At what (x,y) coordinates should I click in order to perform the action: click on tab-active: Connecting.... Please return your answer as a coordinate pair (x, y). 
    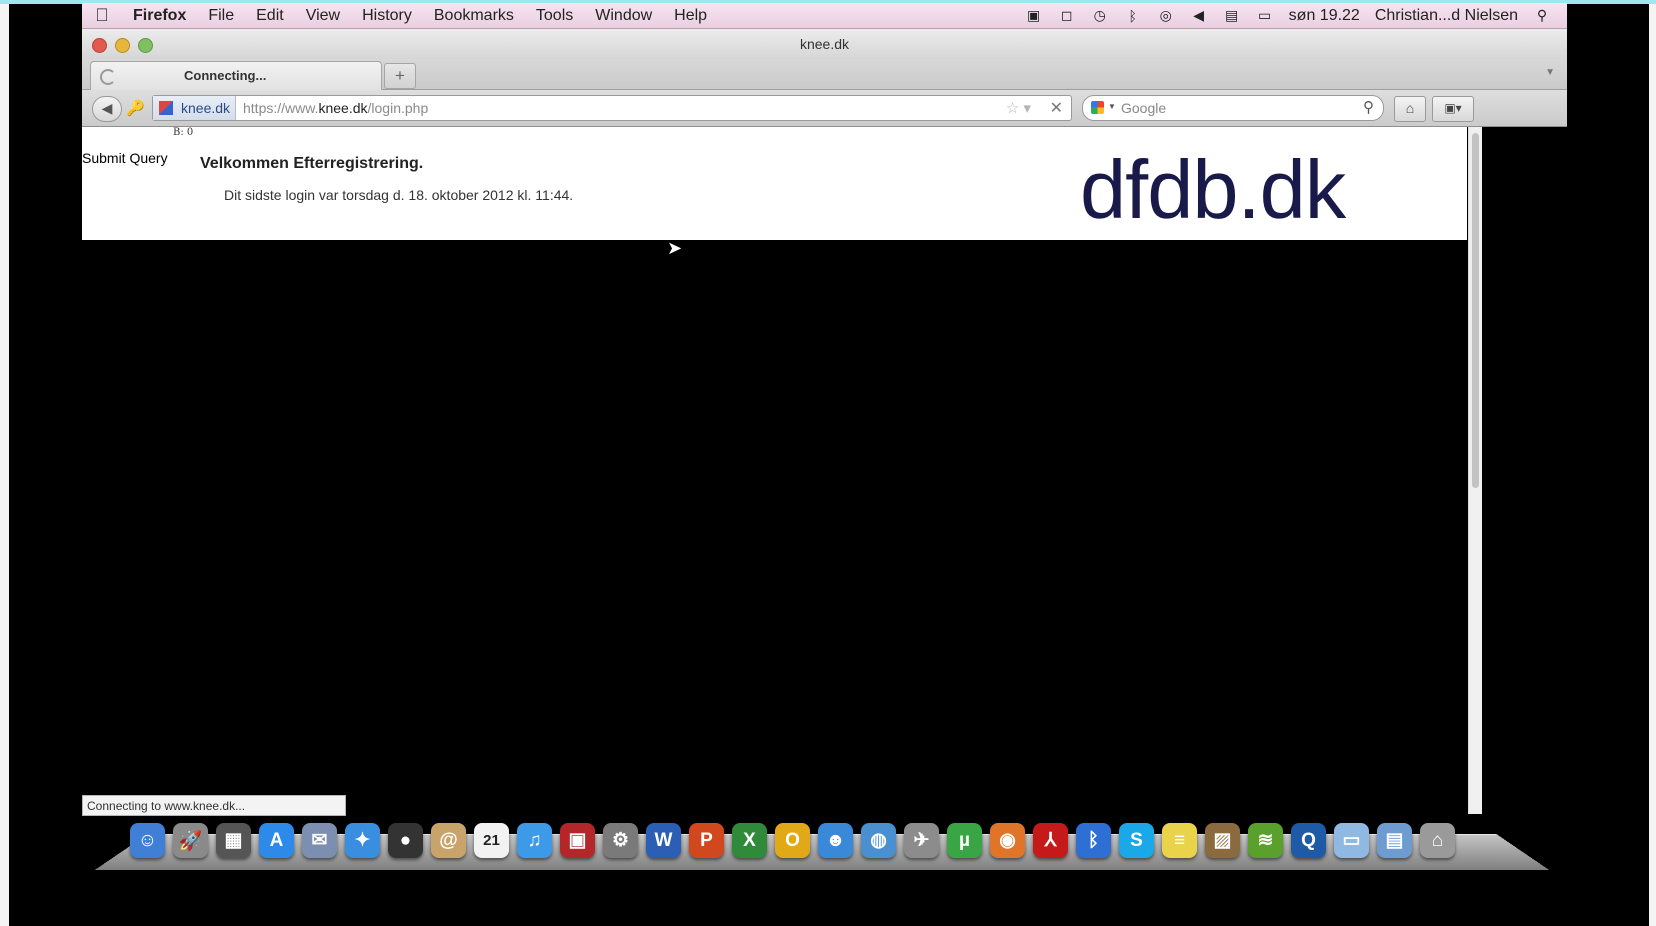
    Looking at the image, I should click on (236, 75).